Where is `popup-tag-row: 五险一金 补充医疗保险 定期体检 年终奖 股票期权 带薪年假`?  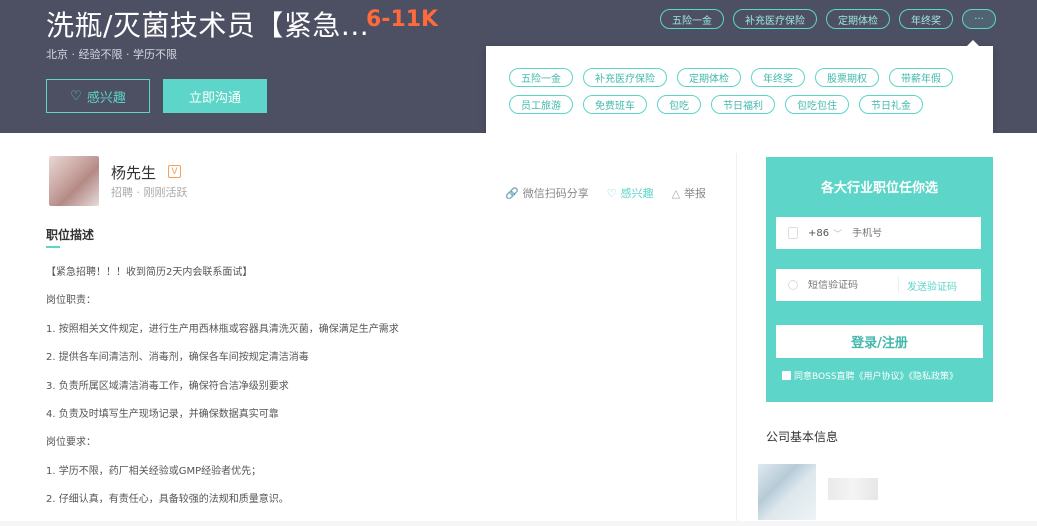
popup-tag-row: 五险一金 补充医疗保险 定期体检 年终奖 股票期权 带薪年假 is located at coordinates (751, 77).